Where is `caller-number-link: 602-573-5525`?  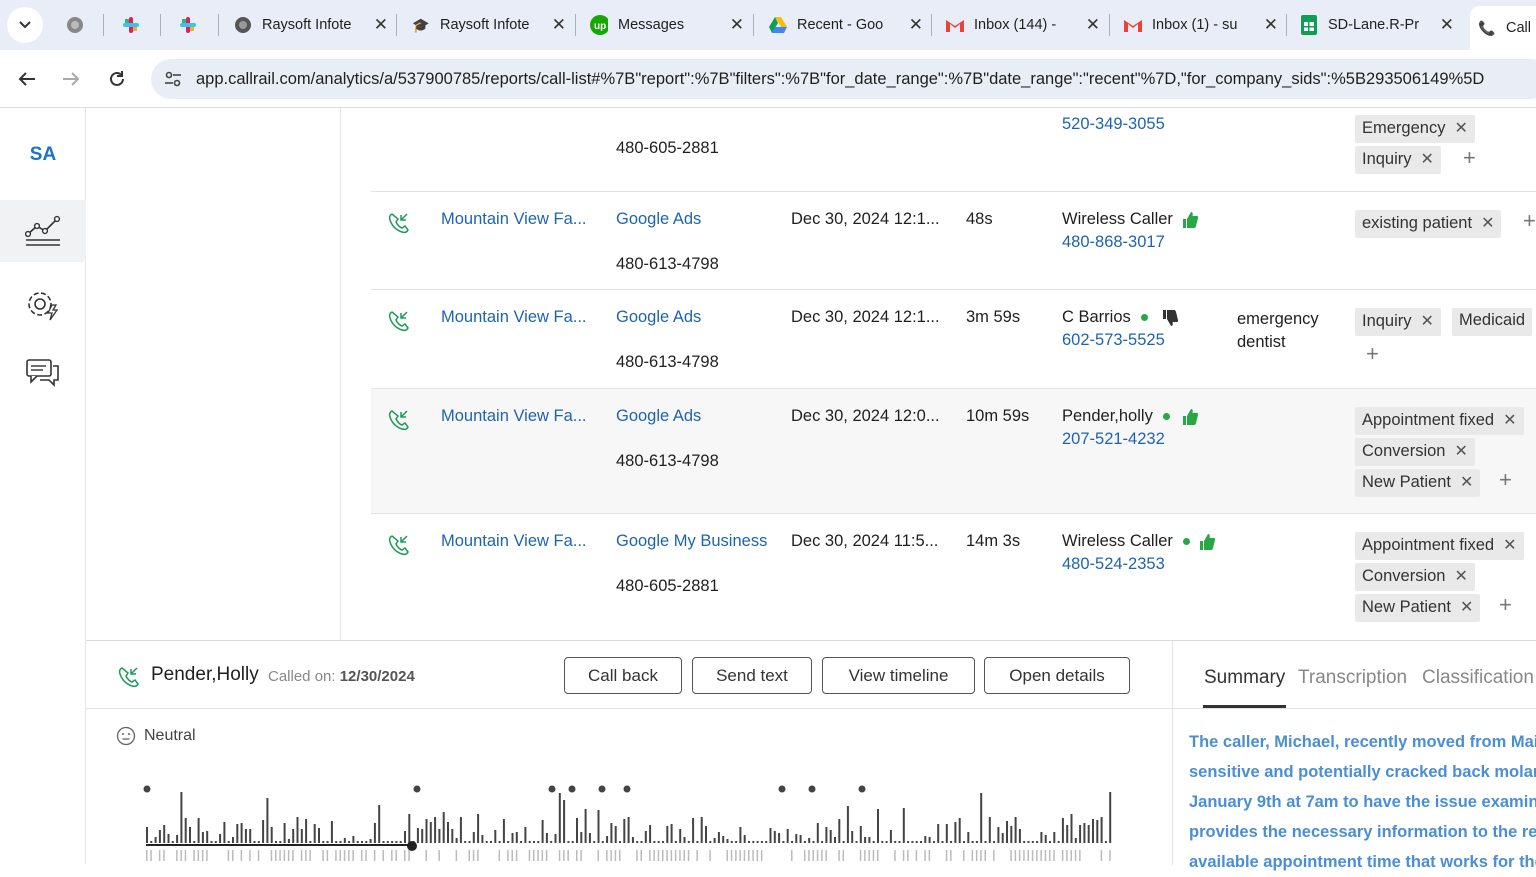
caller-number-link: 602-573-5525 is located at coordinates (1113, 340).